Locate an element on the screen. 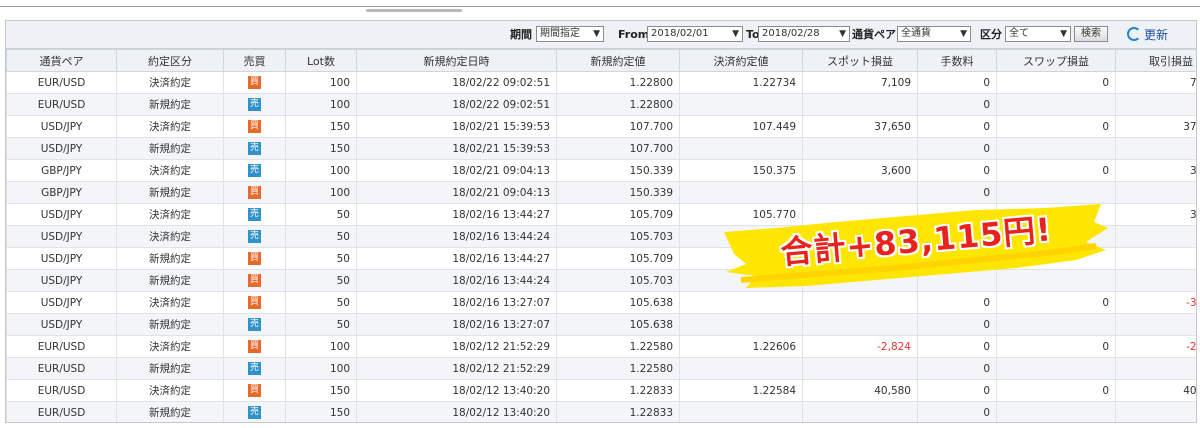 This screenshot has height=428, width=1200. open-datetime-cell: 18/02/16 13:27:07 is located at coordinates (456, 302).